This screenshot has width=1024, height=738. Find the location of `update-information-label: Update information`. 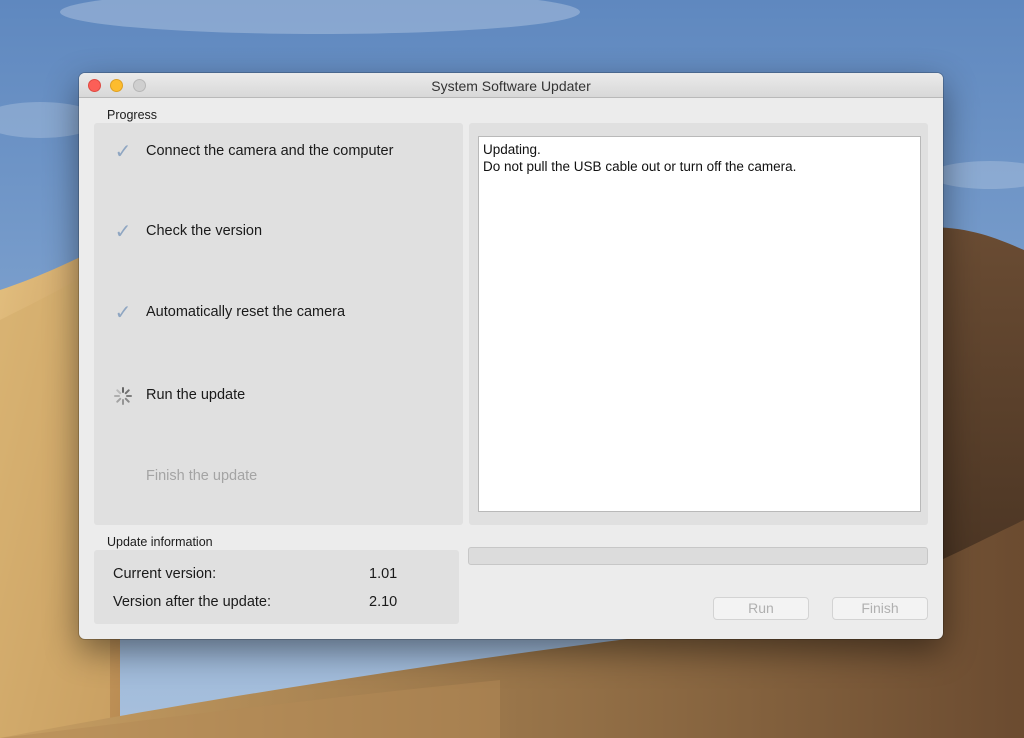

update-information-label: Update information is located at coordinates (160, 542).